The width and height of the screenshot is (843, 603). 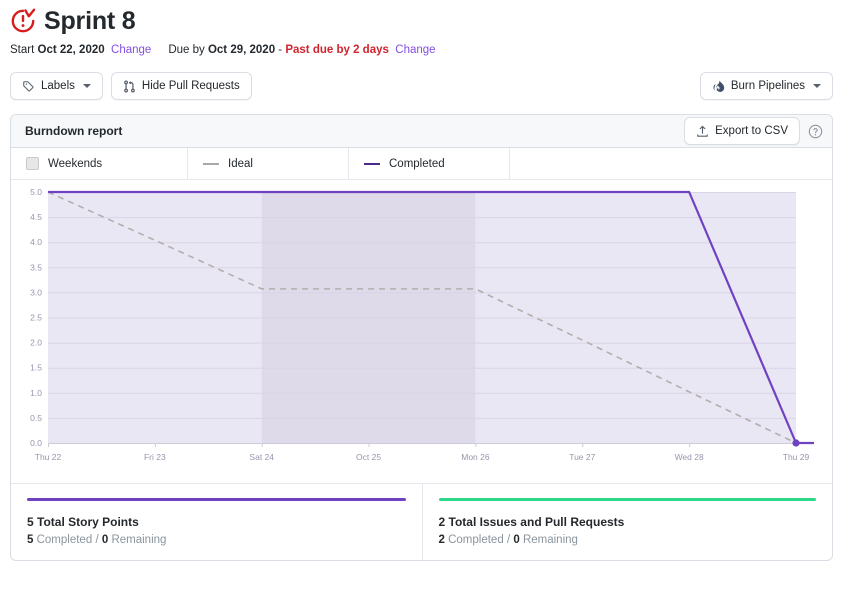 I want to click on upload-icon, so click(x=702, y=131).